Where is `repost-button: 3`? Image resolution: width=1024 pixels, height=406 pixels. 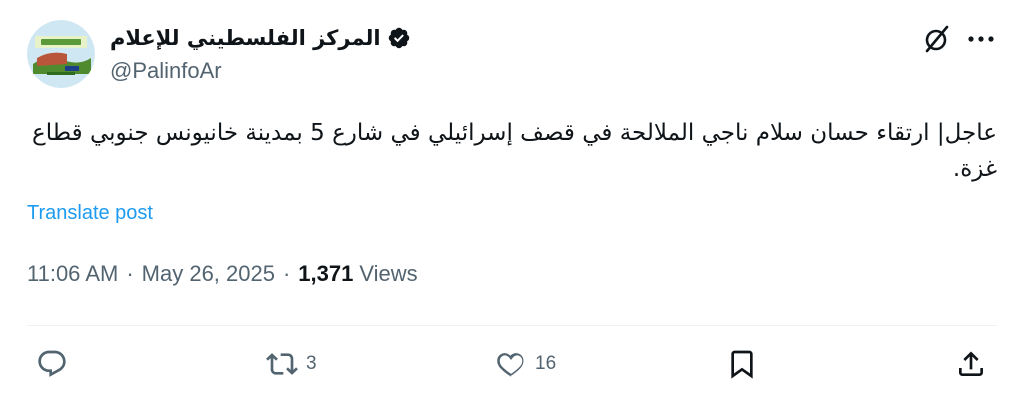
repost-button: 3 is located at coordinates (291, 364).